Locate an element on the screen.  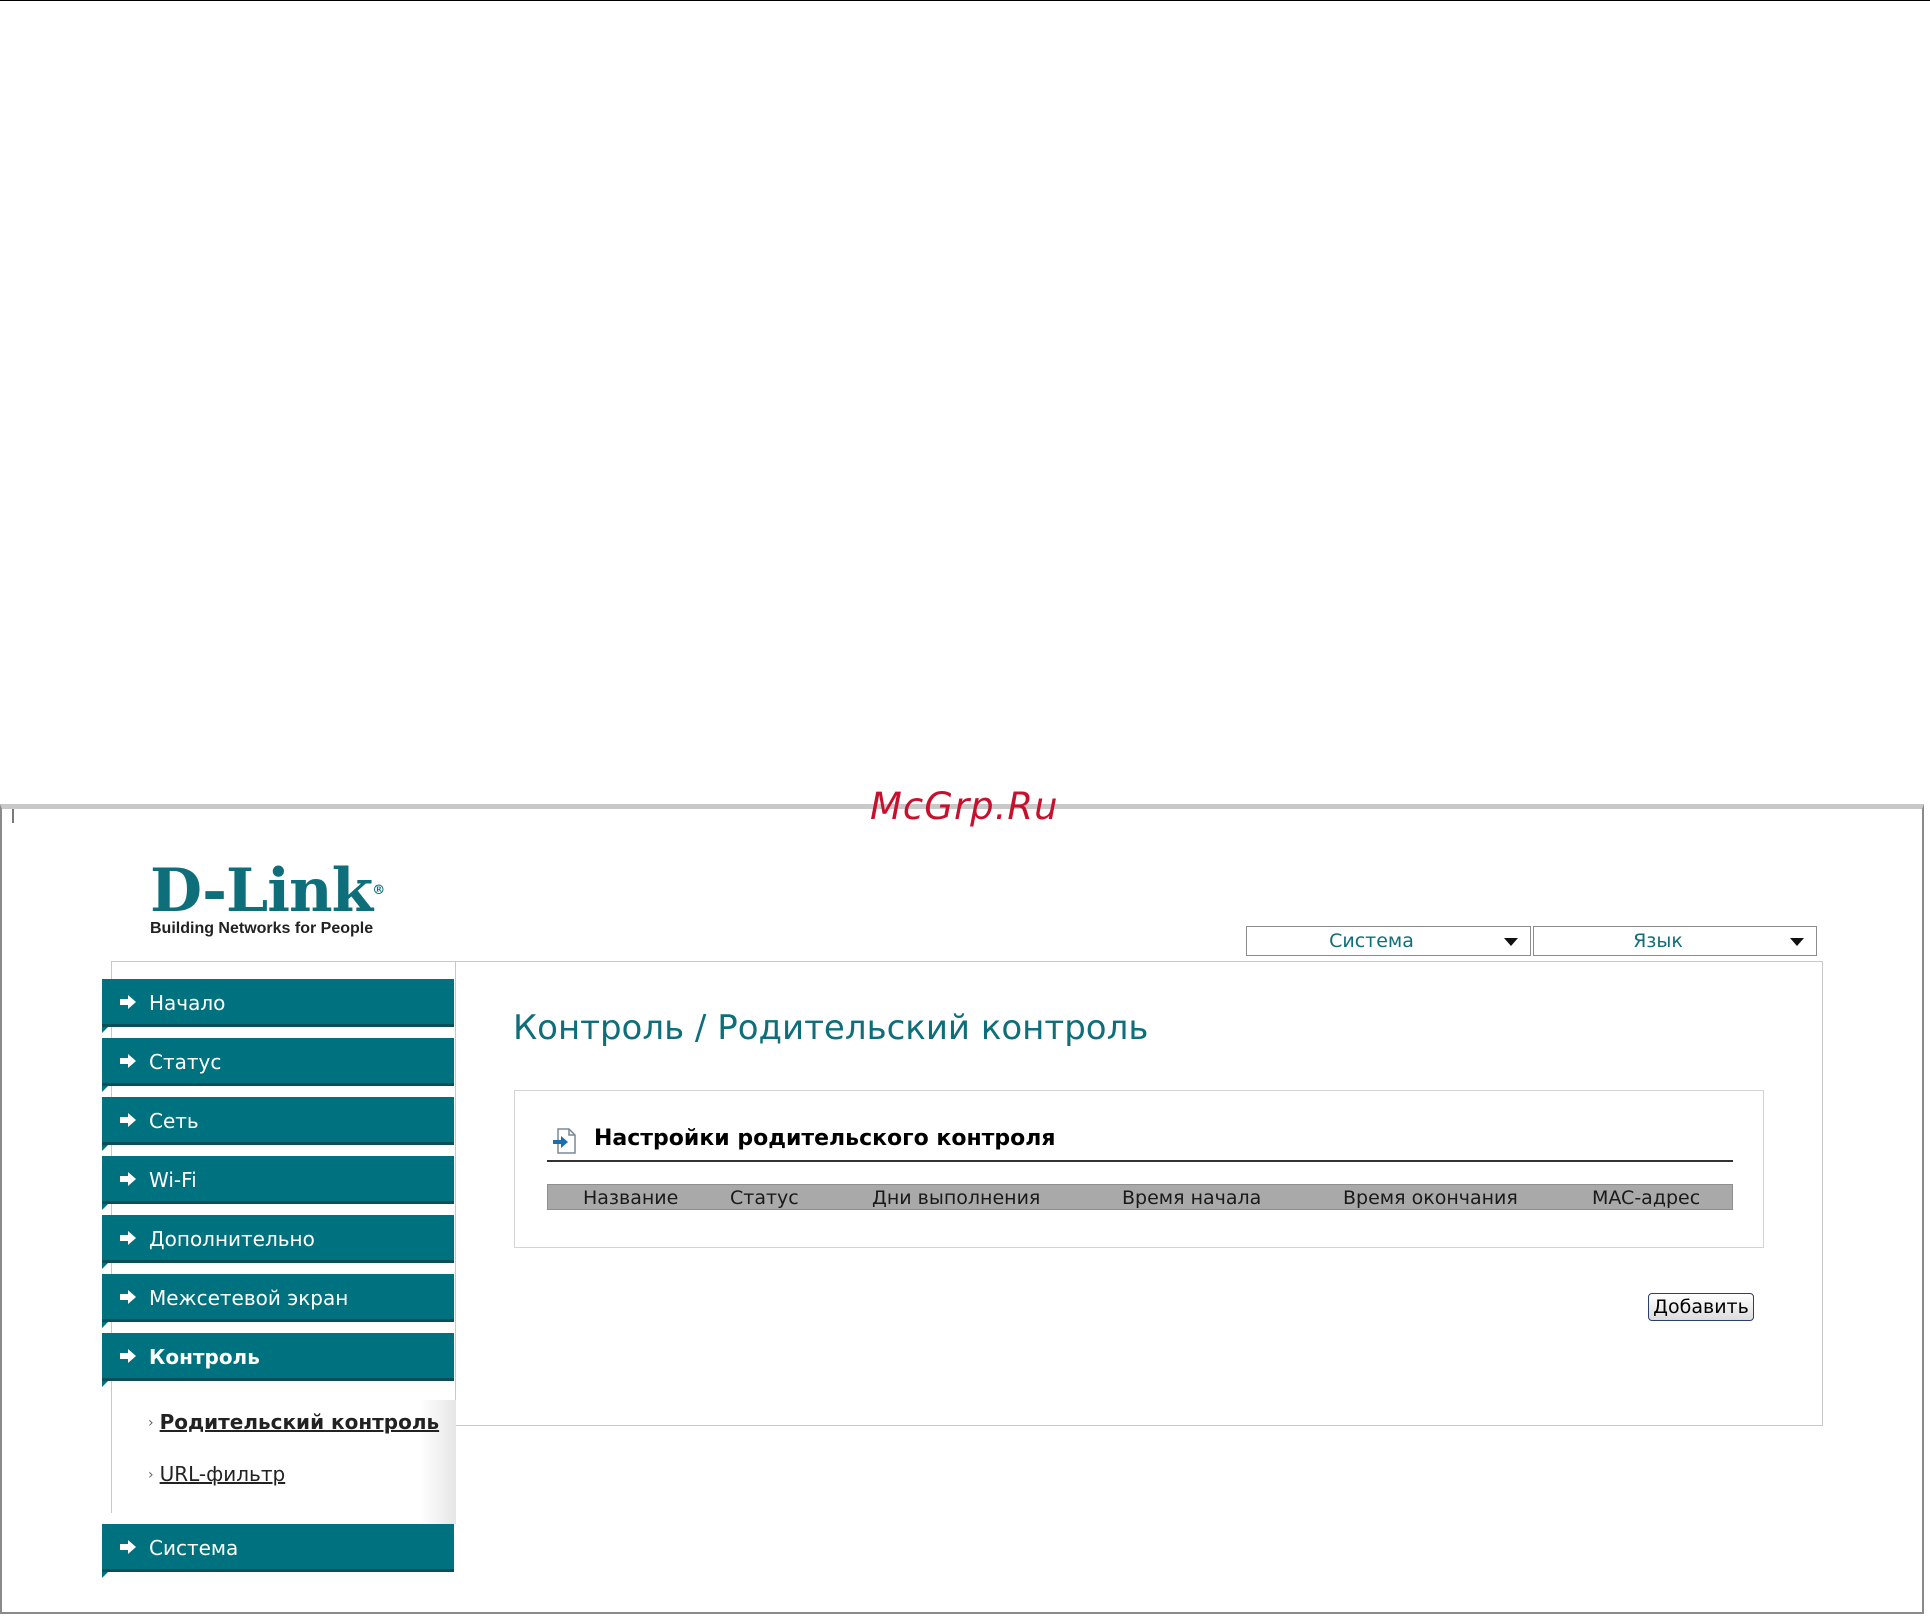
subnav-label: Родительский контроль is located at coordinates (299, 1422).